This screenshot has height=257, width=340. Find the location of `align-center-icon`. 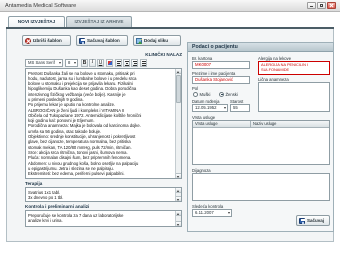

align-center-icon is located at coordinates (127, 63).